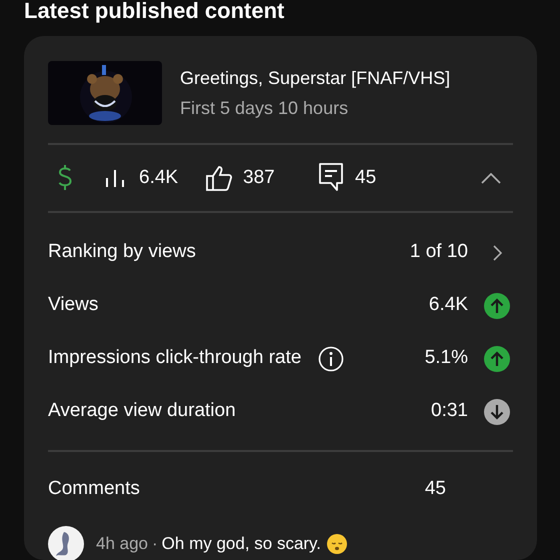 Image resolution: width=560 pixels, height=560 pixels. What do you see at coordinates (497, 252) in the screenshot?
I see `chevron-right-icon` at bounding box center [497, 252].